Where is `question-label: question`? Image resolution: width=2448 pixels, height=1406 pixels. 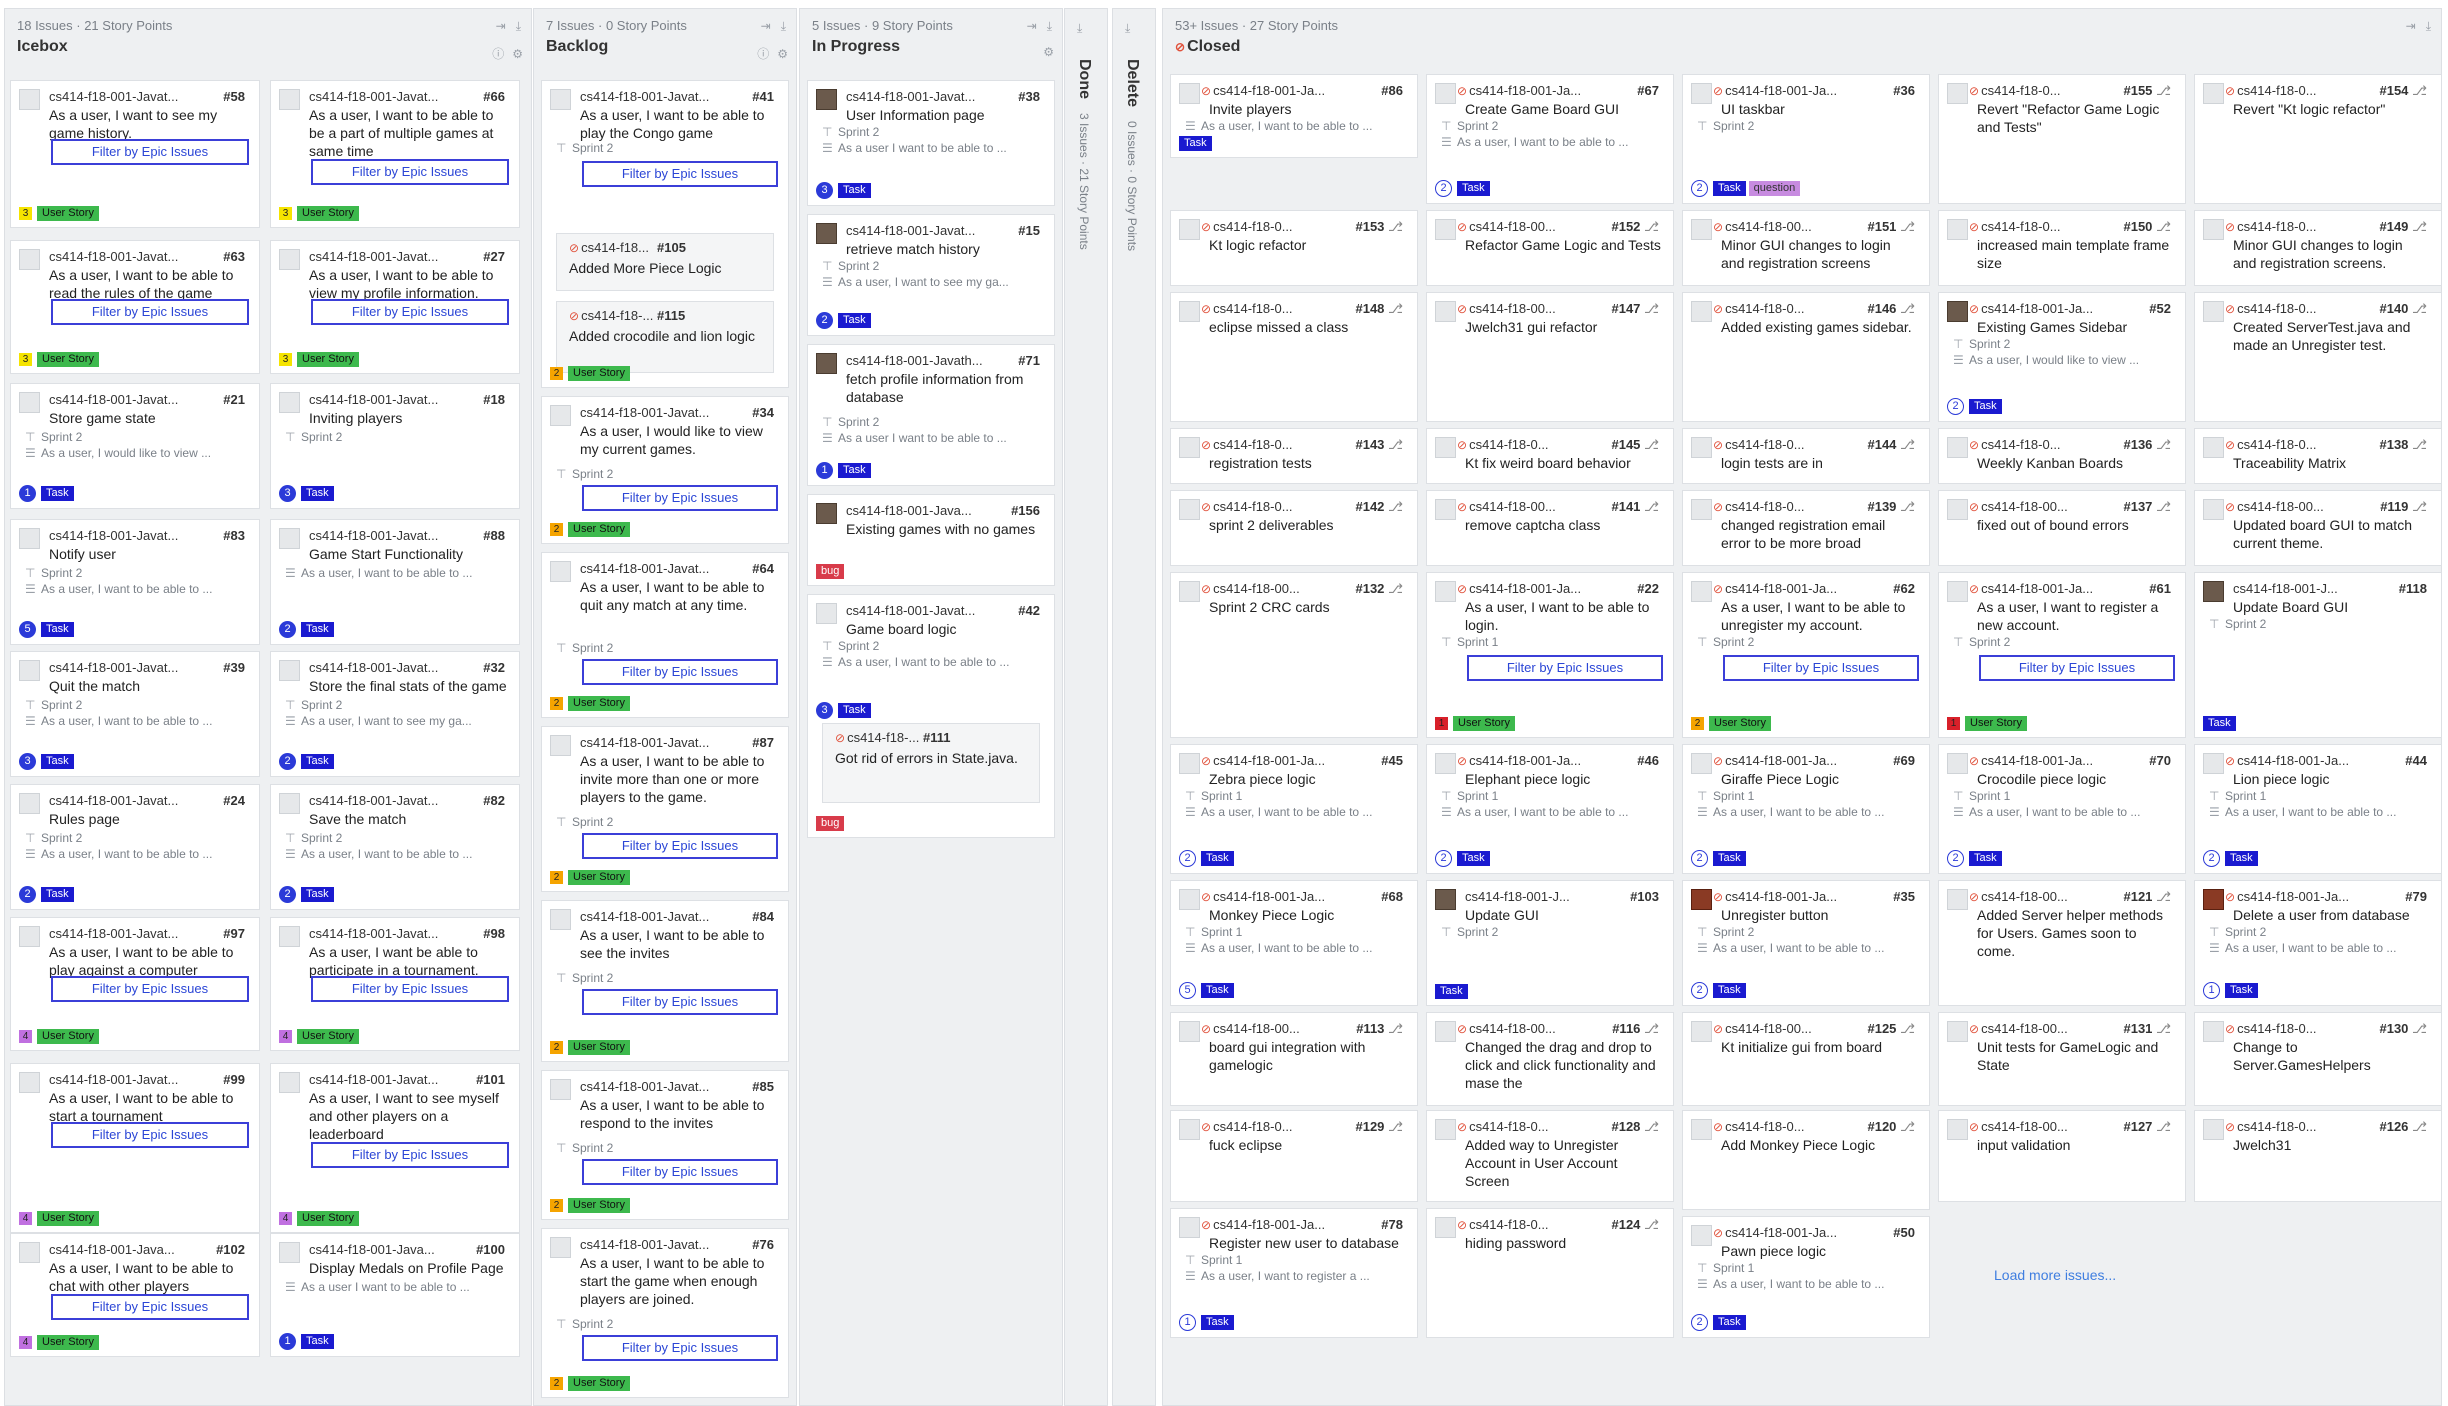 question-label: question is located at coordinates (1774, 188).